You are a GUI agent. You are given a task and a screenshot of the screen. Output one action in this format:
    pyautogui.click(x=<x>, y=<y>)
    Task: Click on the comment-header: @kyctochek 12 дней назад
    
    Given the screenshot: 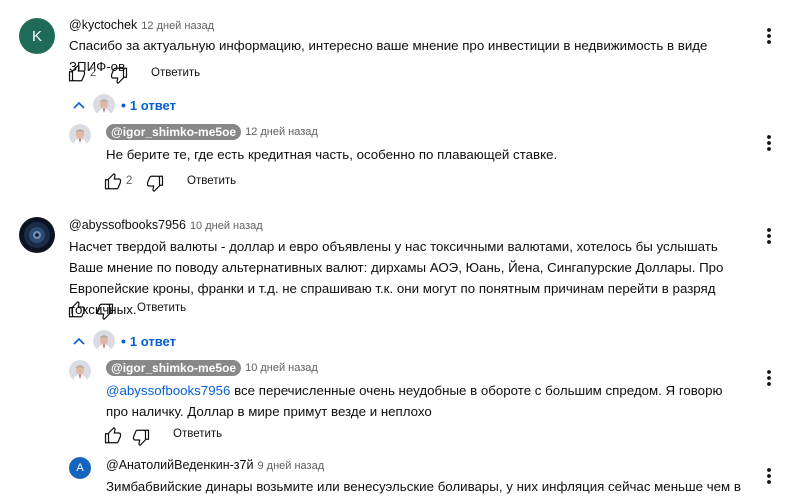 What is the action you would take?
    pyautogui.click(x=141, y=25)
    